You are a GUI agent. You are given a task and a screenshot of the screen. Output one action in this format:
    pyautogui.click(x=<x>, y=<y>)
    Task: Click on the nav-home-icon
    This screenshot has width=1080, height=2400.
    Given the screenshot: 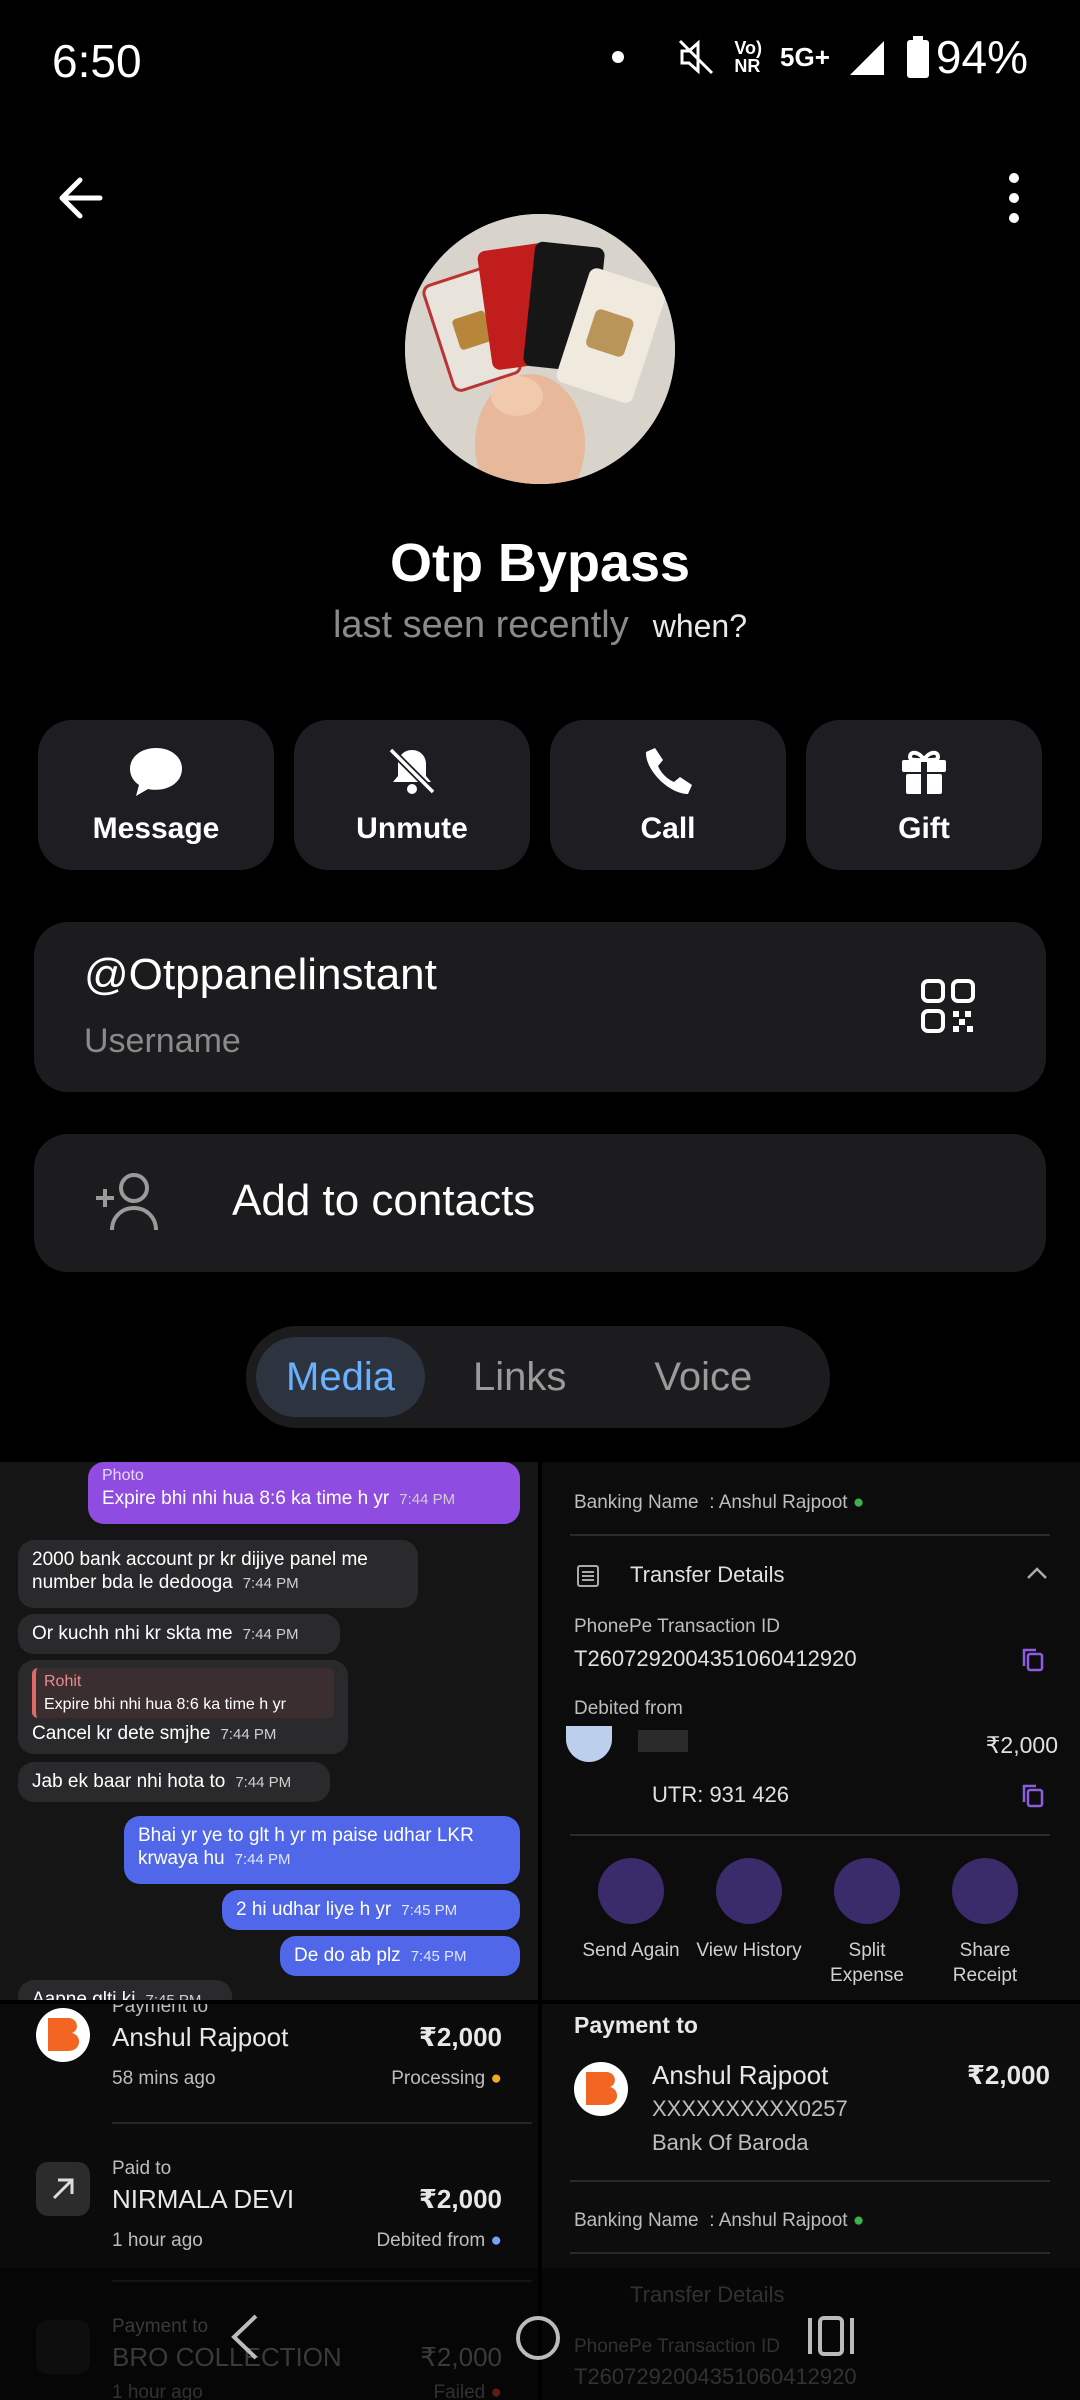 What is the action you would take?
    pyautogui.click(x=538, y=2338)
    